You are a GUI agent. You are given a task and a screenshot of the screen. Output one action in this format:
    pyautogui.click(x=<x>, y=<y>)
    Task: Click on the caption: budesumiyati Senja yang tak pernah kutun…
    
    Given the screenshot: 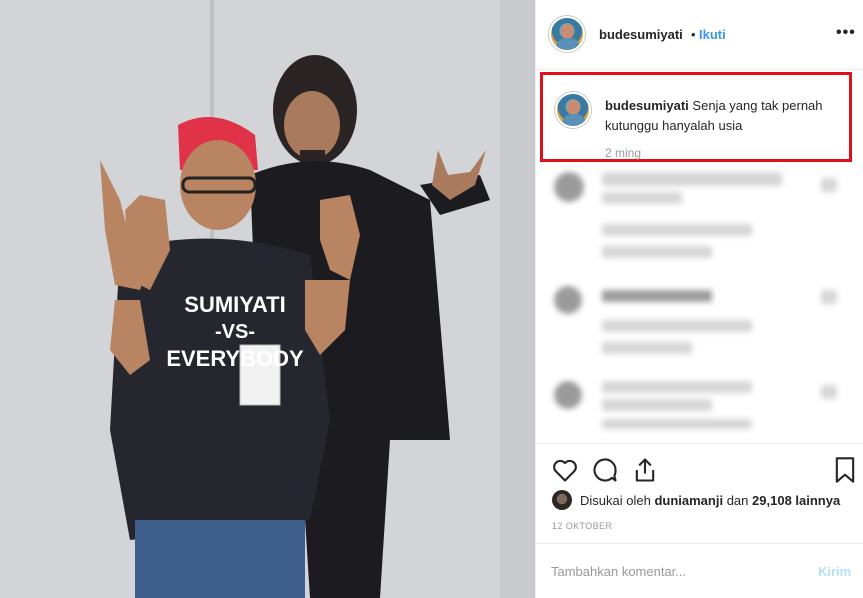 What is the action you would take?
    pyautogui.click(x=727, y=116)
    